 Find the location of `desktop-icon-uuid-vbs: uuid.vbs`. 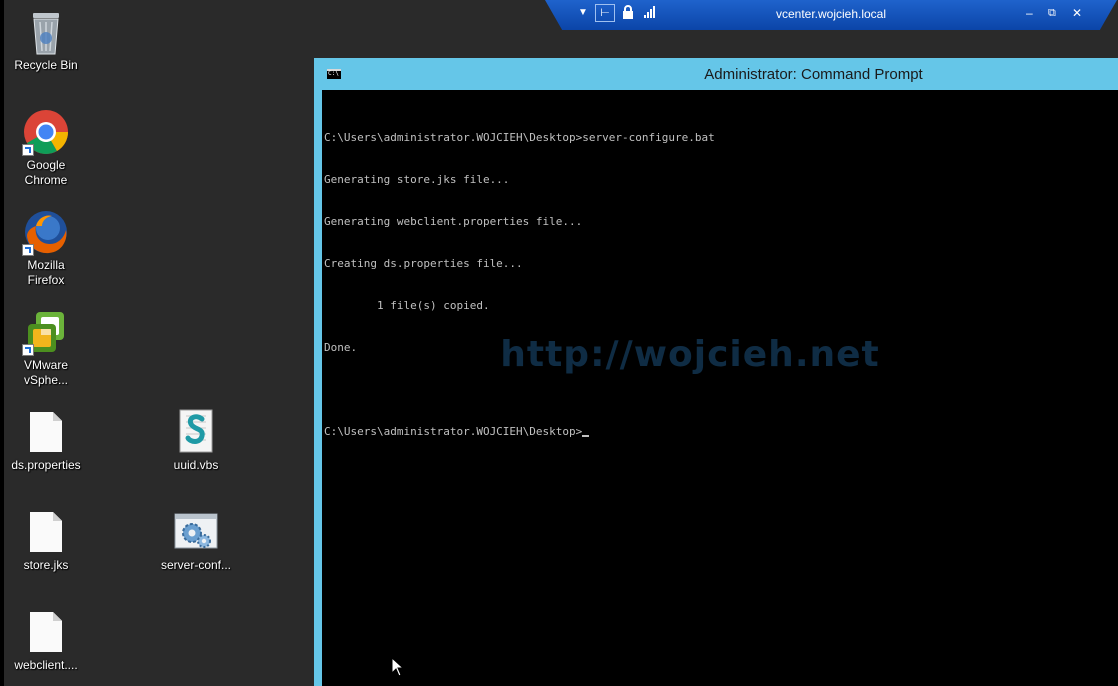

desktop-icon-uuid-vbs: uuid.vbs is located at coordinates (196, 440).